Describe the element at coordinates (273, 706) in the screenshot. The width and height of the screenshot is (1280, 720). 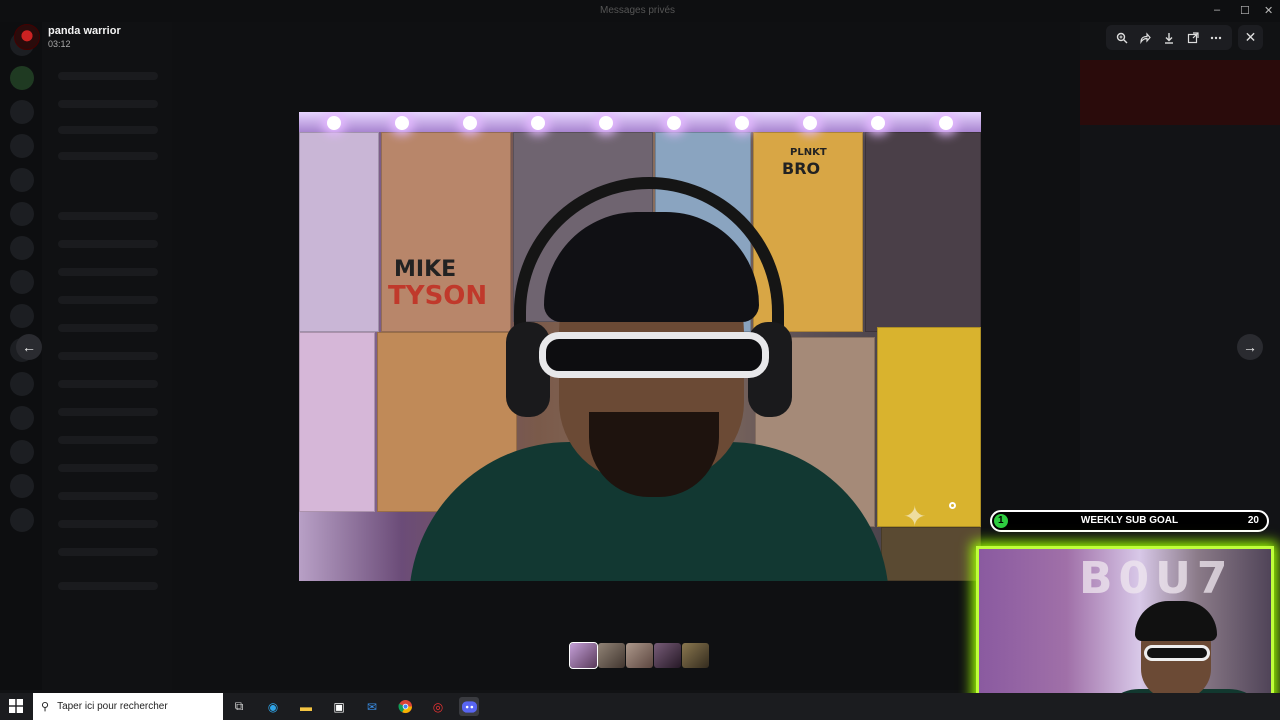
I see `edge-icon: ◉` at that location.